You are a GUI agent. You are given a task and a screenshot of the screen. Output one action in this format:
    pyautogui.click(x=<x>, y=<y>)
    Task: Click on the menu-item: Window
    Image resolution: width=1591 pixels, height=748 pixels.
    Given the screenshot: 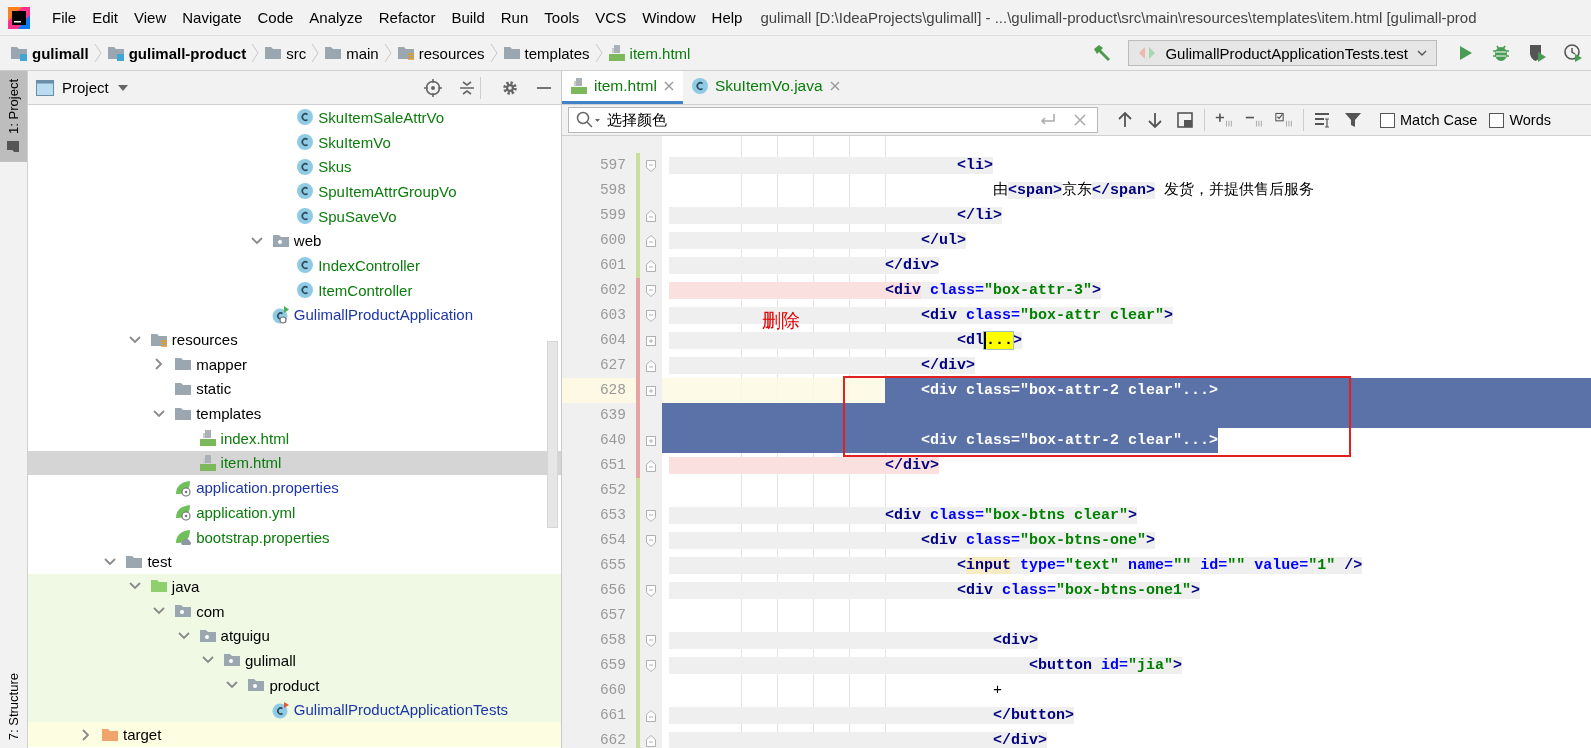 What is the action you would take?
    pyautogui.click(x=669, y=17)
    